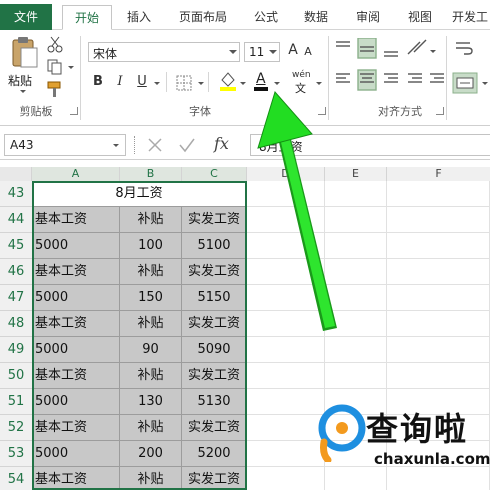 The height and width of the screenshot is (490, 490). Describe the element at coordinates (308, 51) in the screenshot. I see `shrink-font-button: A` at that location.